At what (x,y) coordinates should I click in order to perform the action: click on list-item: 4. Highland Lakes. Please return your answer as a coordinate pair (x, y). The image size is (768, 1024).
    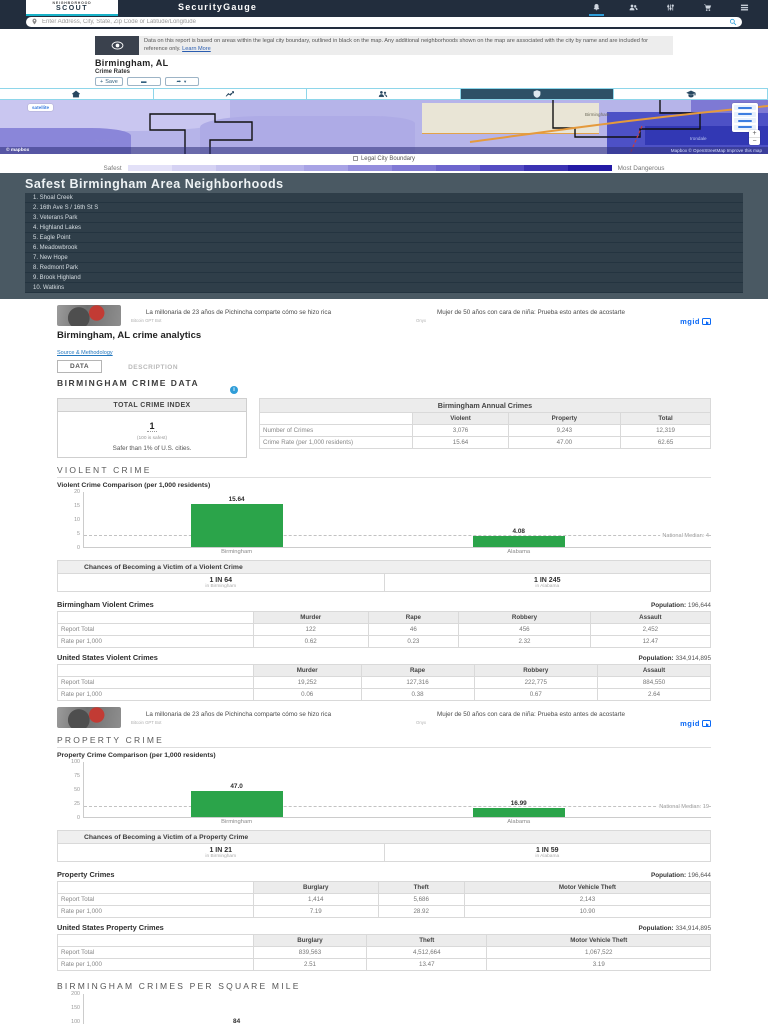
    Looking at the image, I should click on (384, 228).